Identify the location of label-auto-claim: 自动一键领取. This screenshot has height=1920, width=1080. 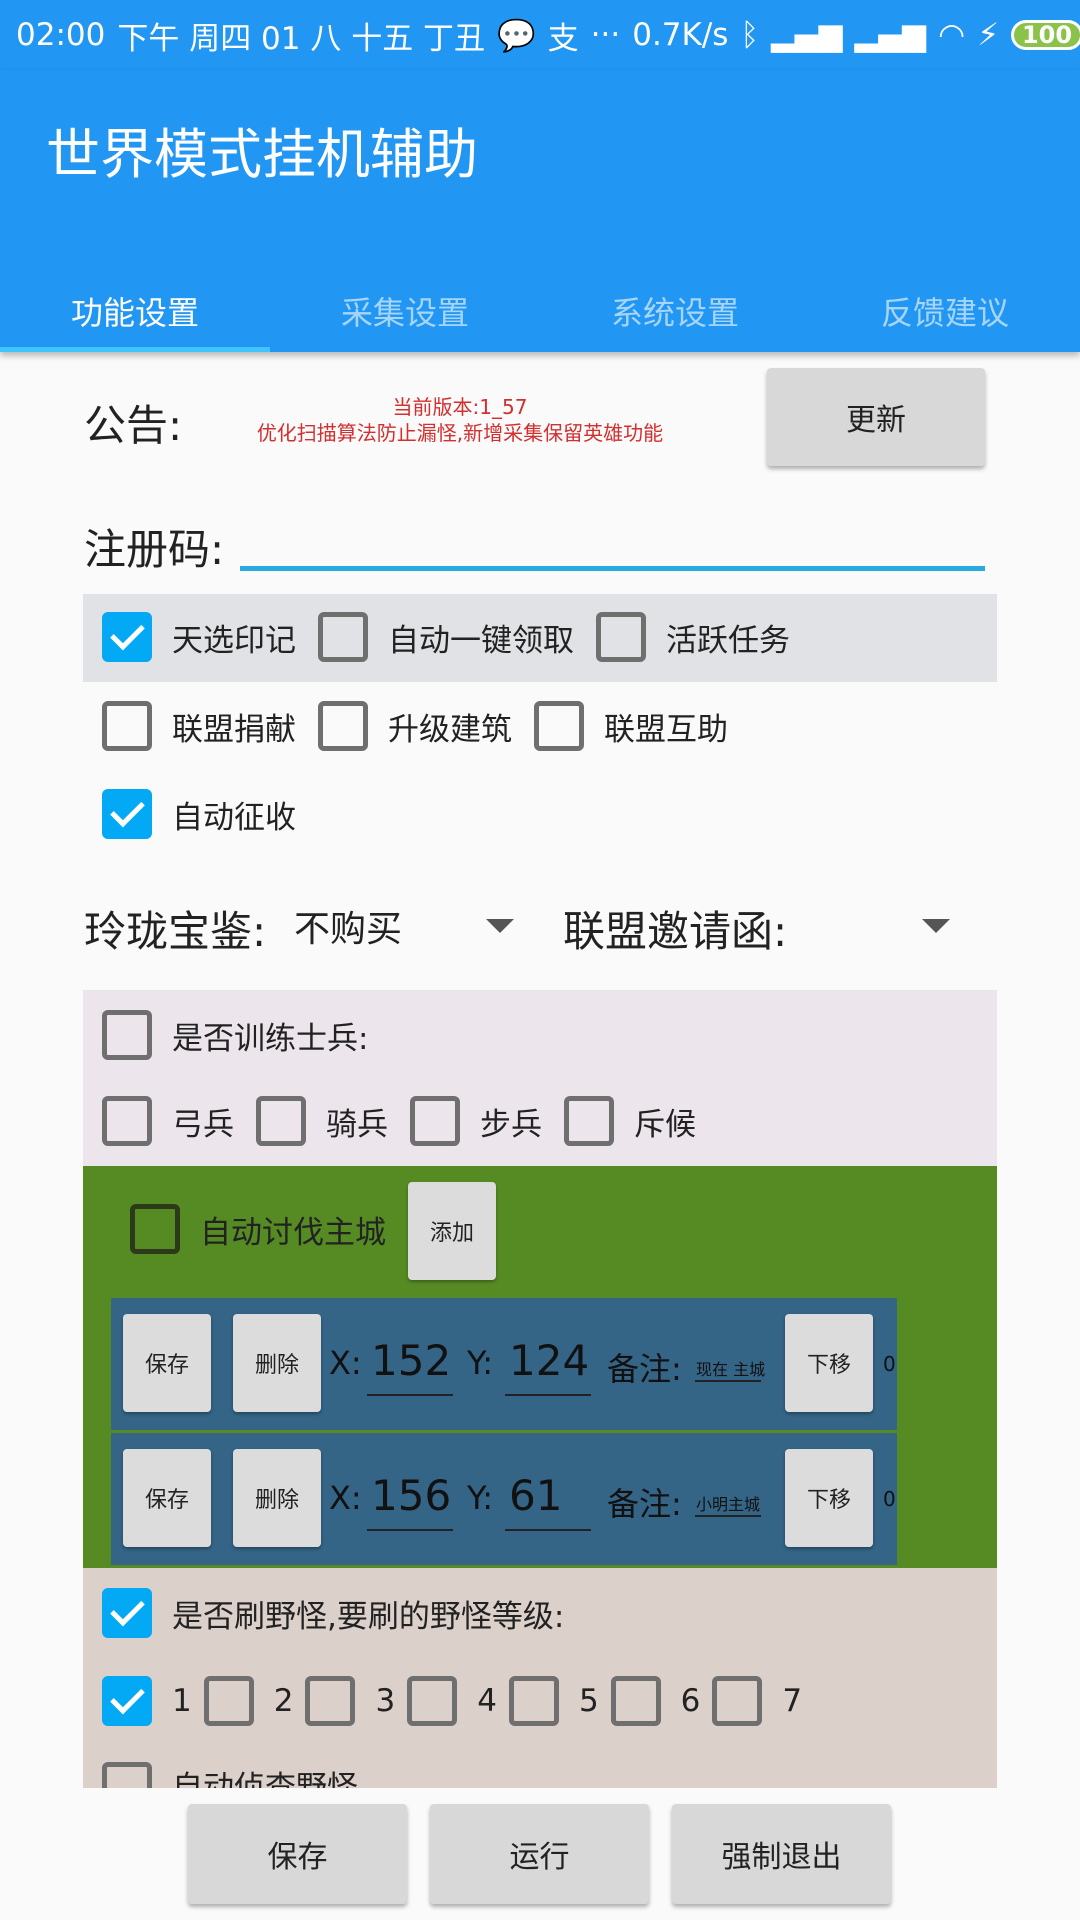
(481, 640).